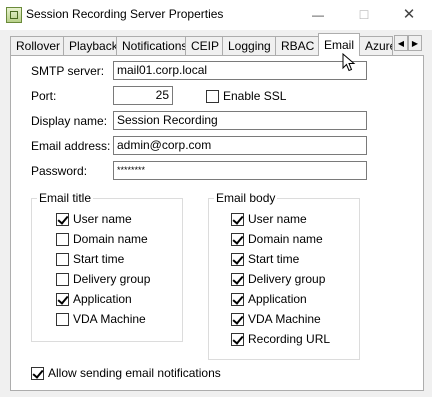 This screenshot has width=432, height=397. I want to click on email-title-legend: Email title, so click(65, 198).